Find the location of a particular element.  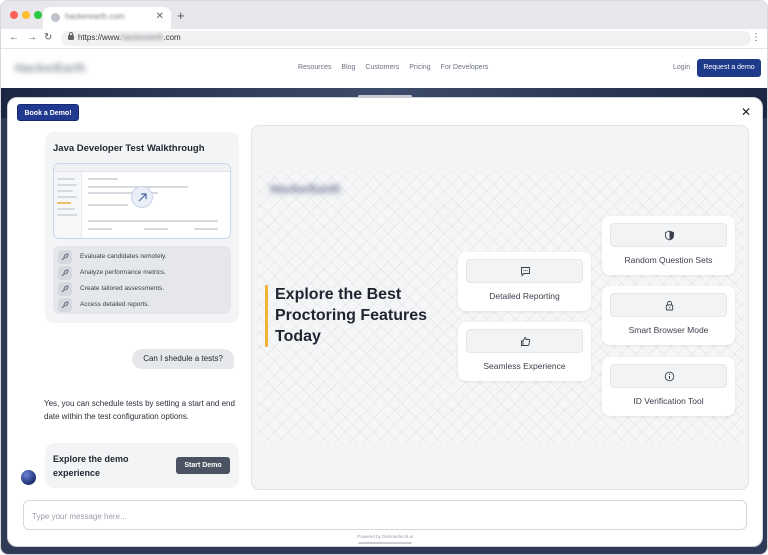

book-demo-button: Book a Demo! is located at coordinates (48, 112).